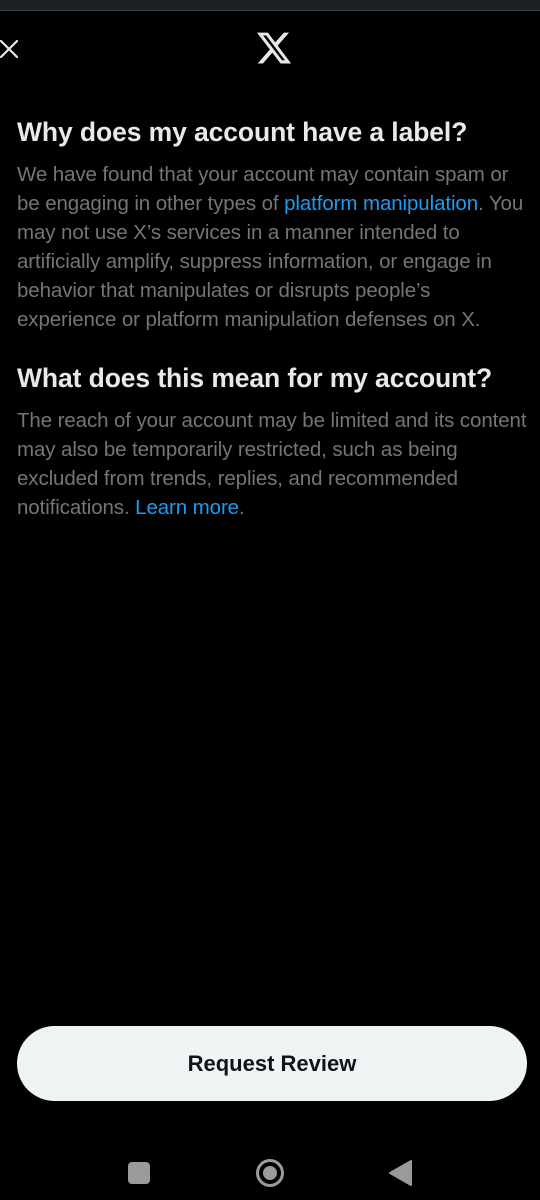 This screenshot has height=1200, width=540. What do you see at coordinates (270, 1173) in the screenshot?
I see `circle-home-icon` at bounding box center [270, 1173].